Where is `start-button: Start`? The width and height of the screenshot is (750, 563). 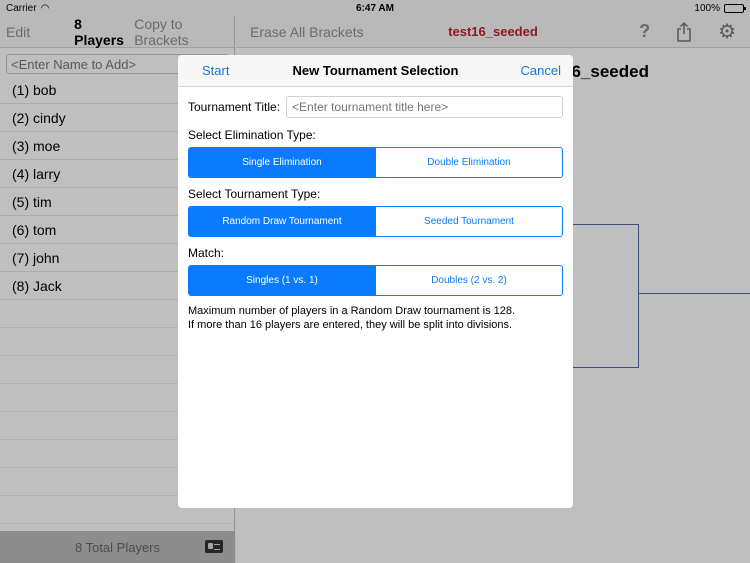 start-button: Start is located at coordinates (215, 70).